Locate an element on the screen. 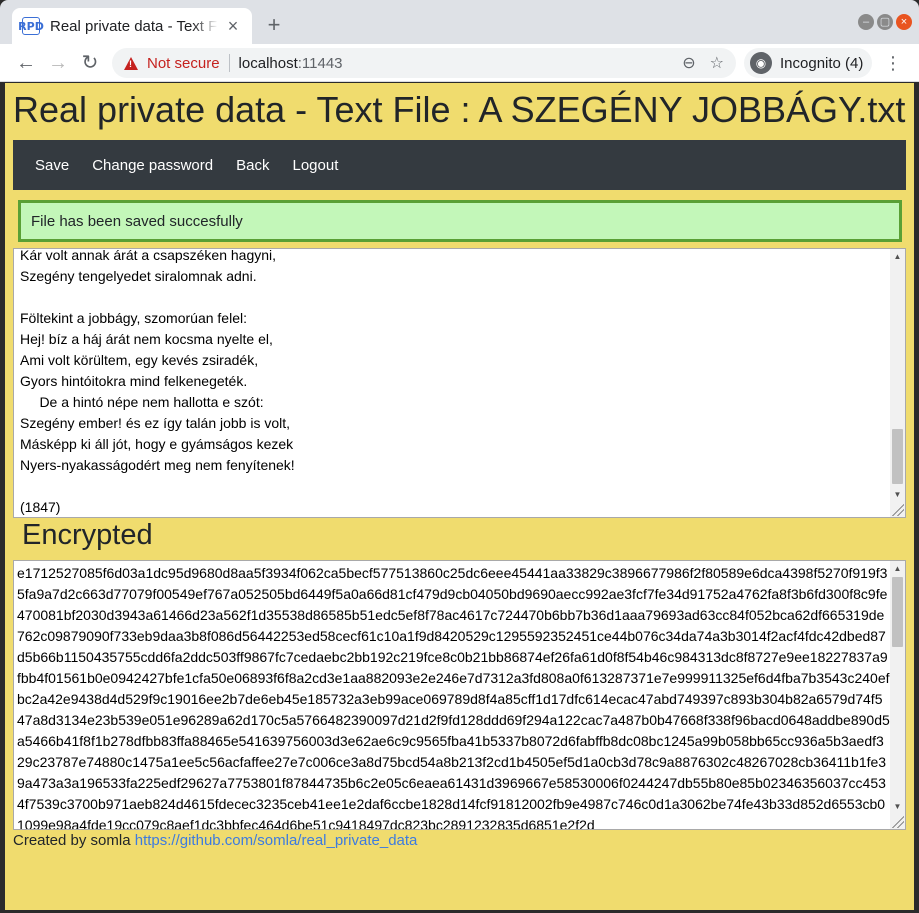 This screenshot has height=913, width=919. new-tab-button: + is located at coordinates (274, 25).